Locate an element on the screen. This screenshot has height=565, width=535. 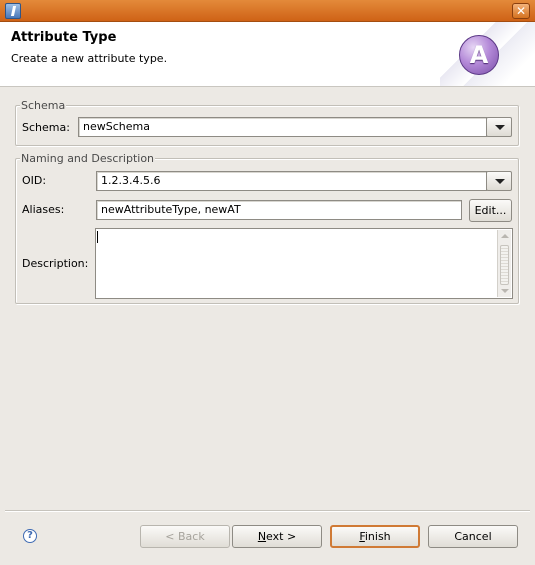
schema-combo: newSchema is located at coordinates (282, 127).